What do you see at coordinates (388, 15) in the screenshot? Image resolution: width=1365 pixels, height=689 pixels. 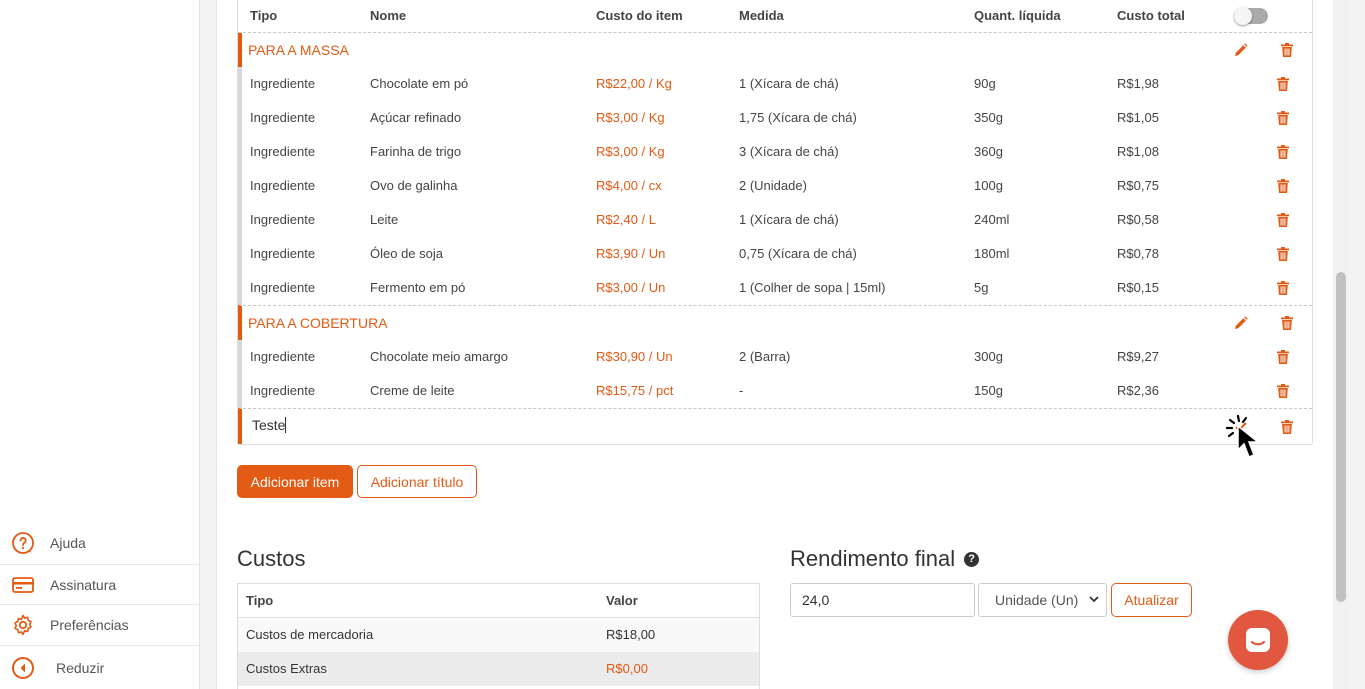 I see `col-nome: Nome` at bounding box center [388, 15].